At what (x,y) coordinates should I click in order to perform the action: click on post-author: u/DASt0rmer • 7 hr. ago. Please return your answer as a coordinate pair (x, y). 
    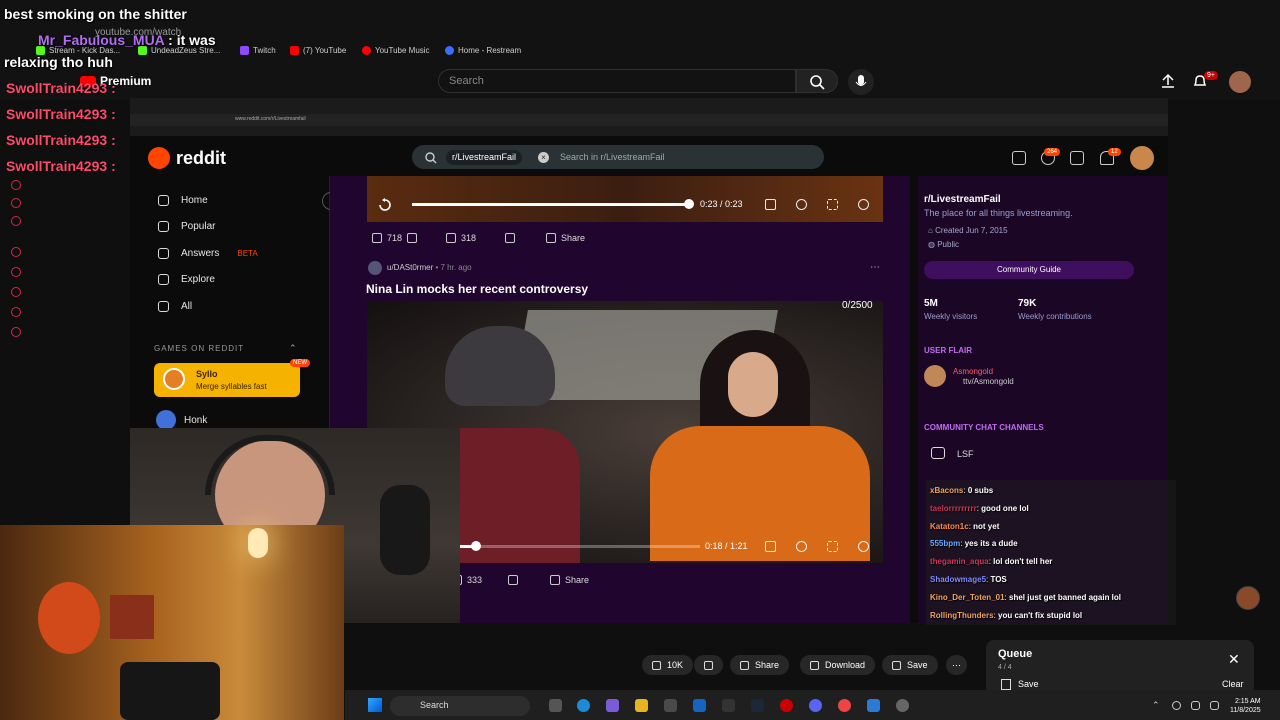
    Looking at the image, I should click on (429, 267).